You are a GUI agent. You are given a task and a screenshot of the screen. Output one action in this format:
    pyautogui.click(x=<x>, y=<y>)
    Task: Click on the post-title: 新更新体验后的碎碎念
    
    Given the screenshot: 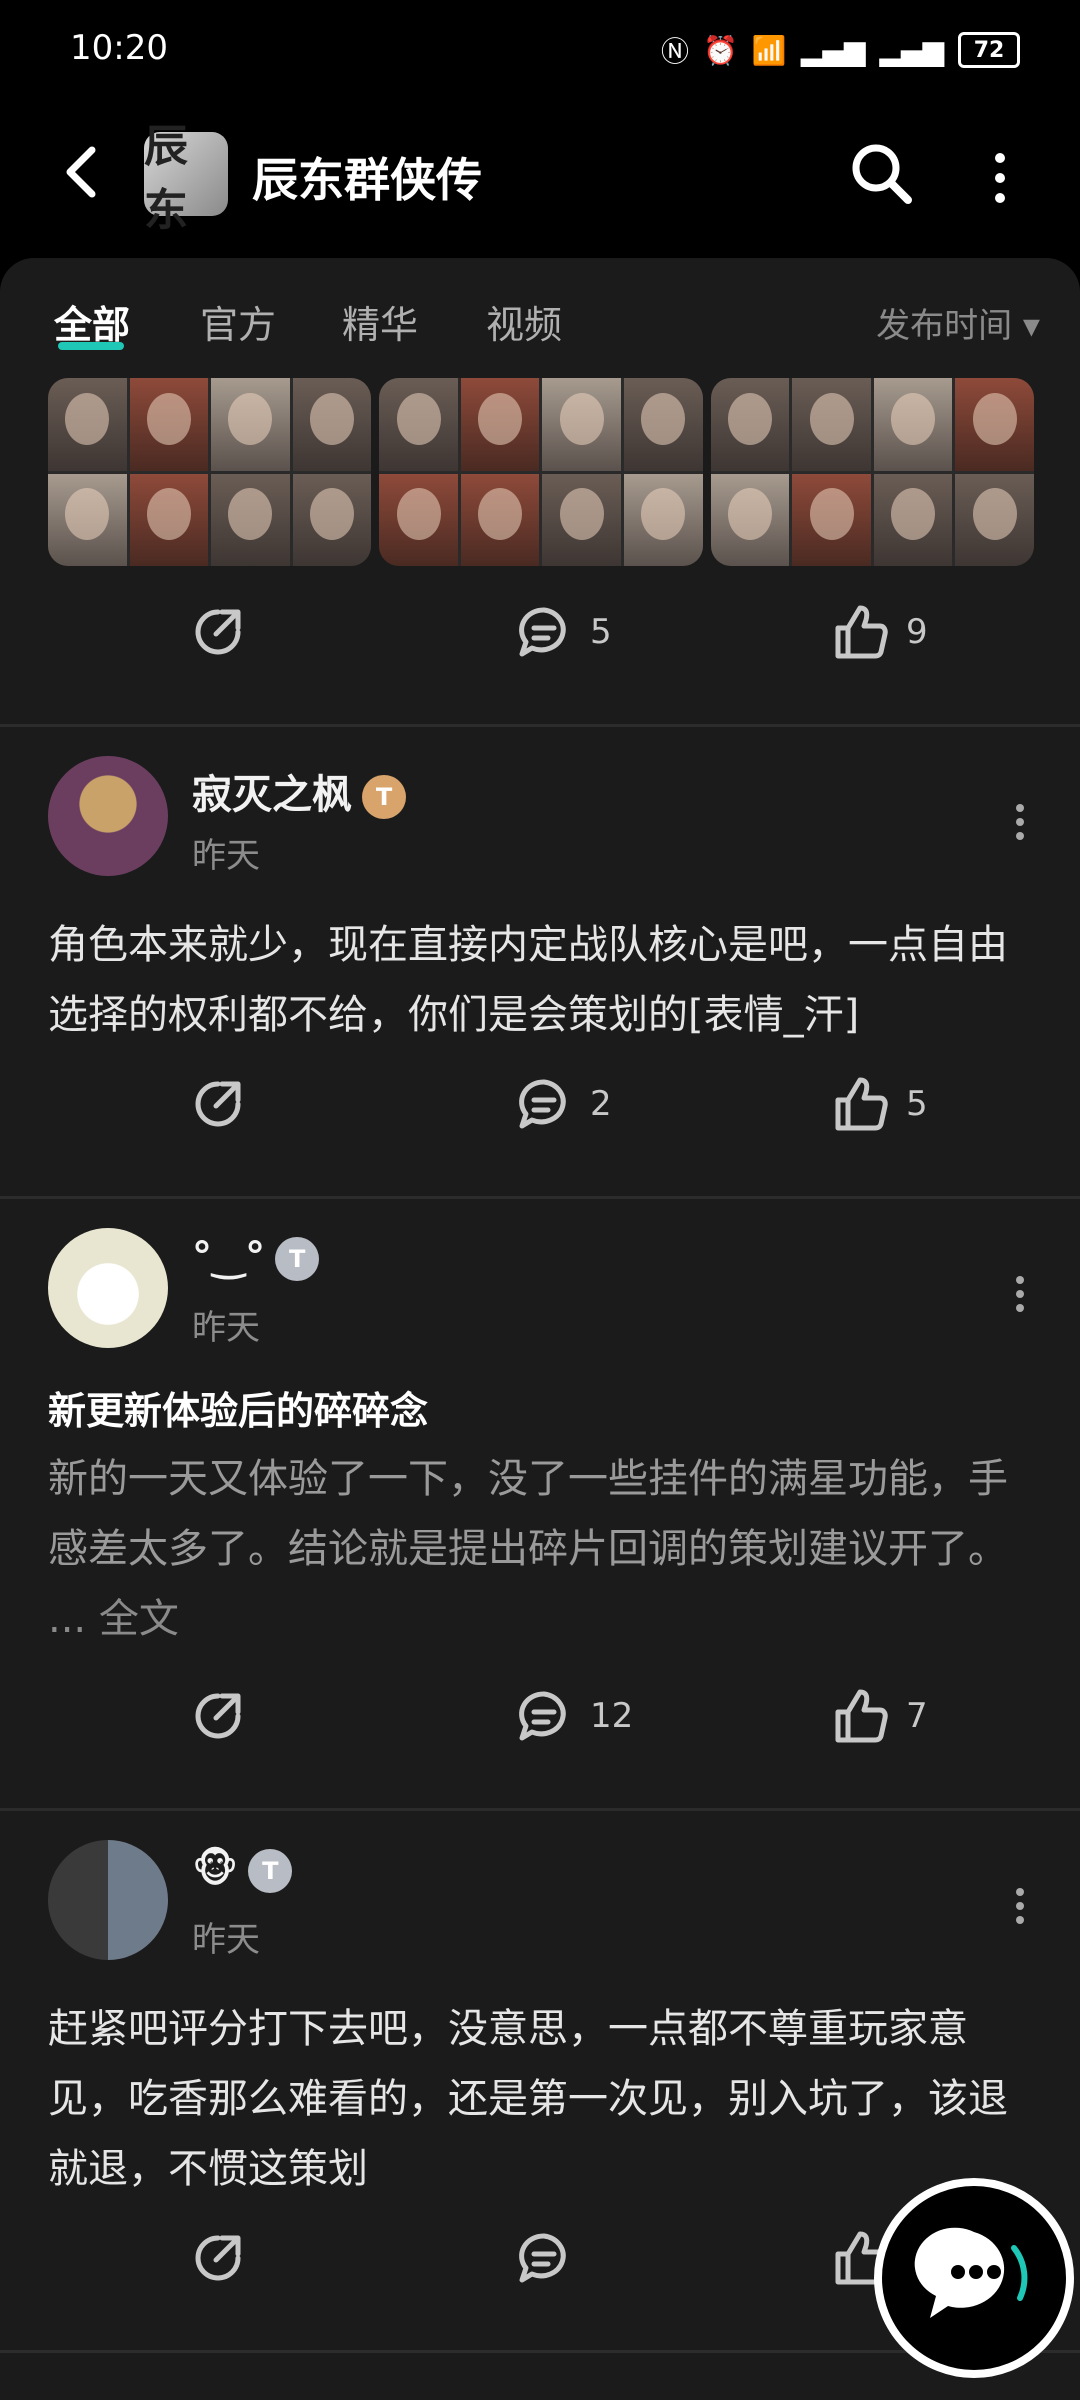 What is the action you would take?
    pyautogui.click(x=238, y=1407)
    